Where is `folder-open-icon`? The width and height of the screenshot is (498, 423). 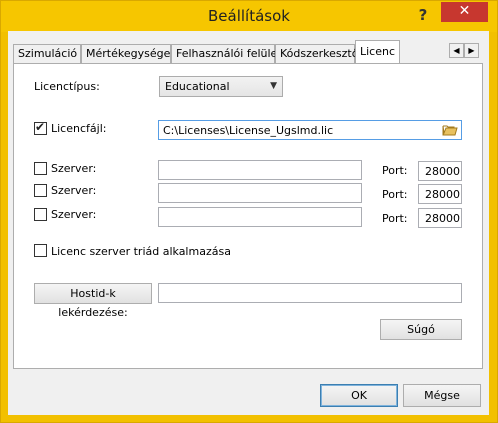
folder-open-icon is located at coordinates (450, 130).